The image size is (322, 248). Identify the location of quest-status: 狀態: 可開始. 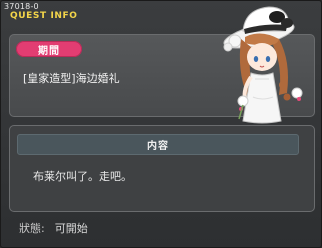
(53, 228).